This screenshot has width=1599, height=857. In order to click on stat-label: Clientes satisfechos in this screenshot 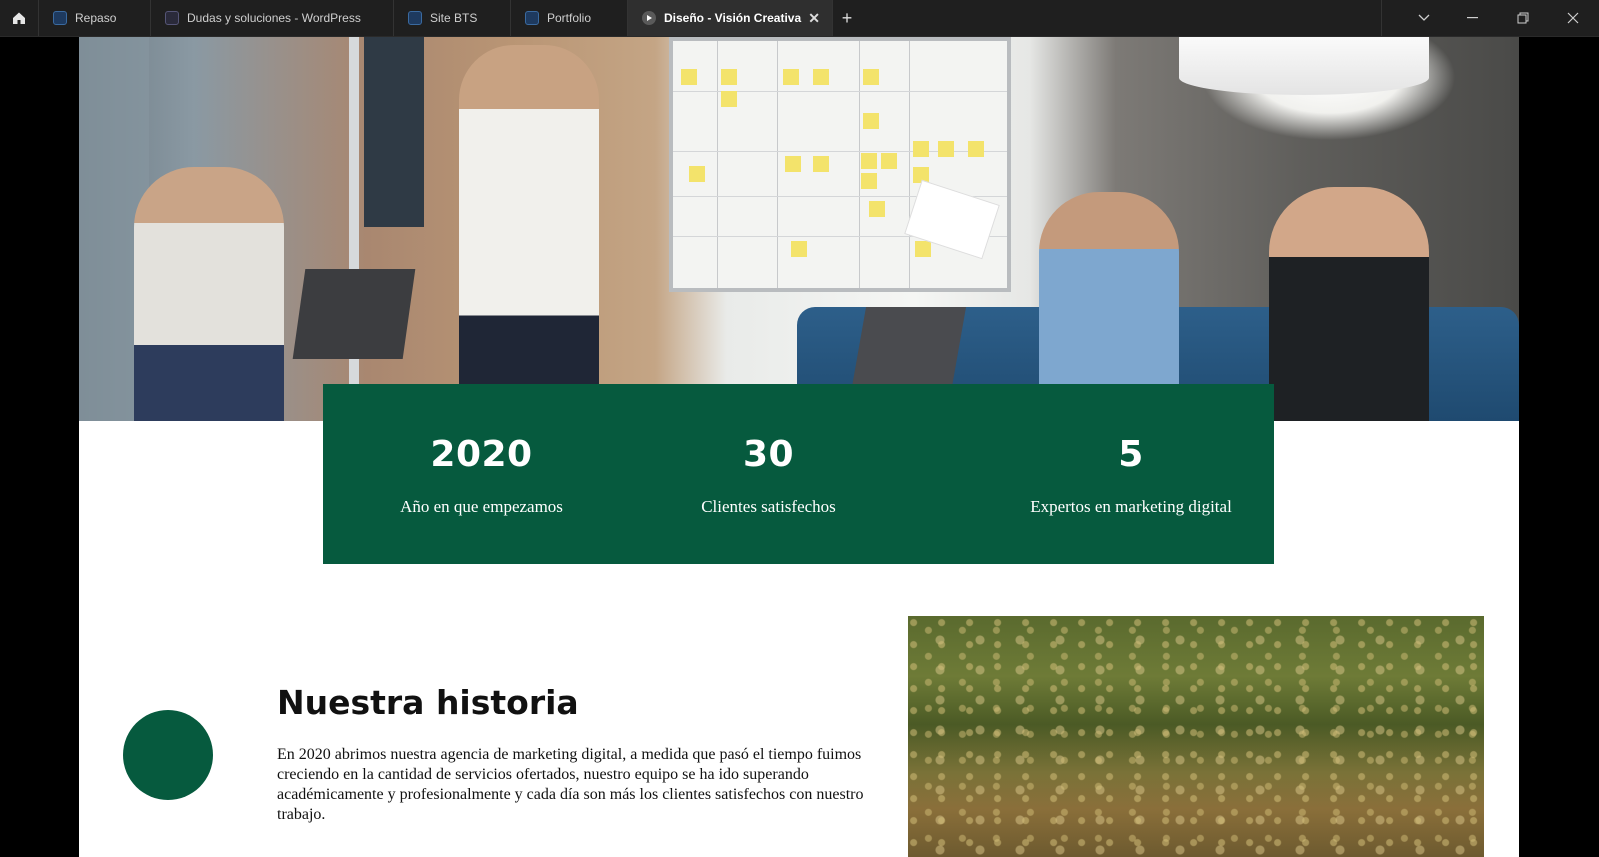, I will do `click(768, 506)`.